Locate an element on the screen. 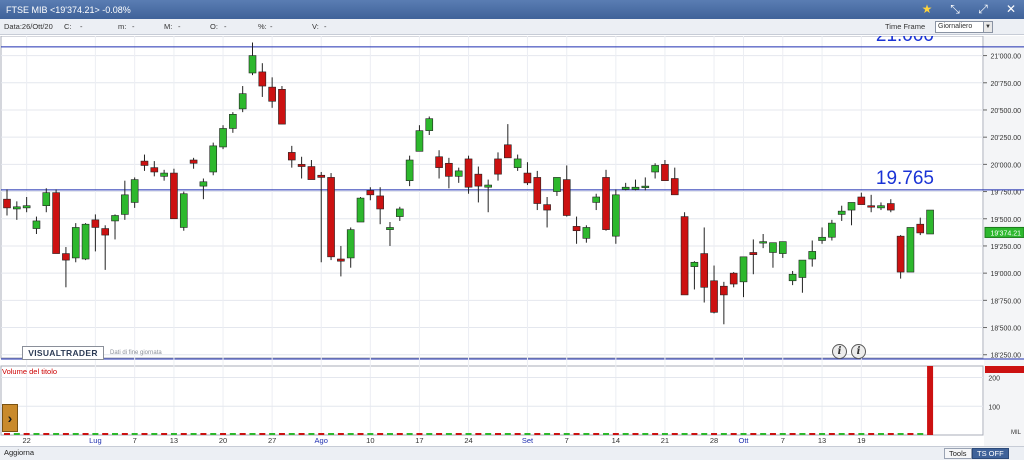  price-tick-label: 20'250.00 is located at coordinates (1005, 138).